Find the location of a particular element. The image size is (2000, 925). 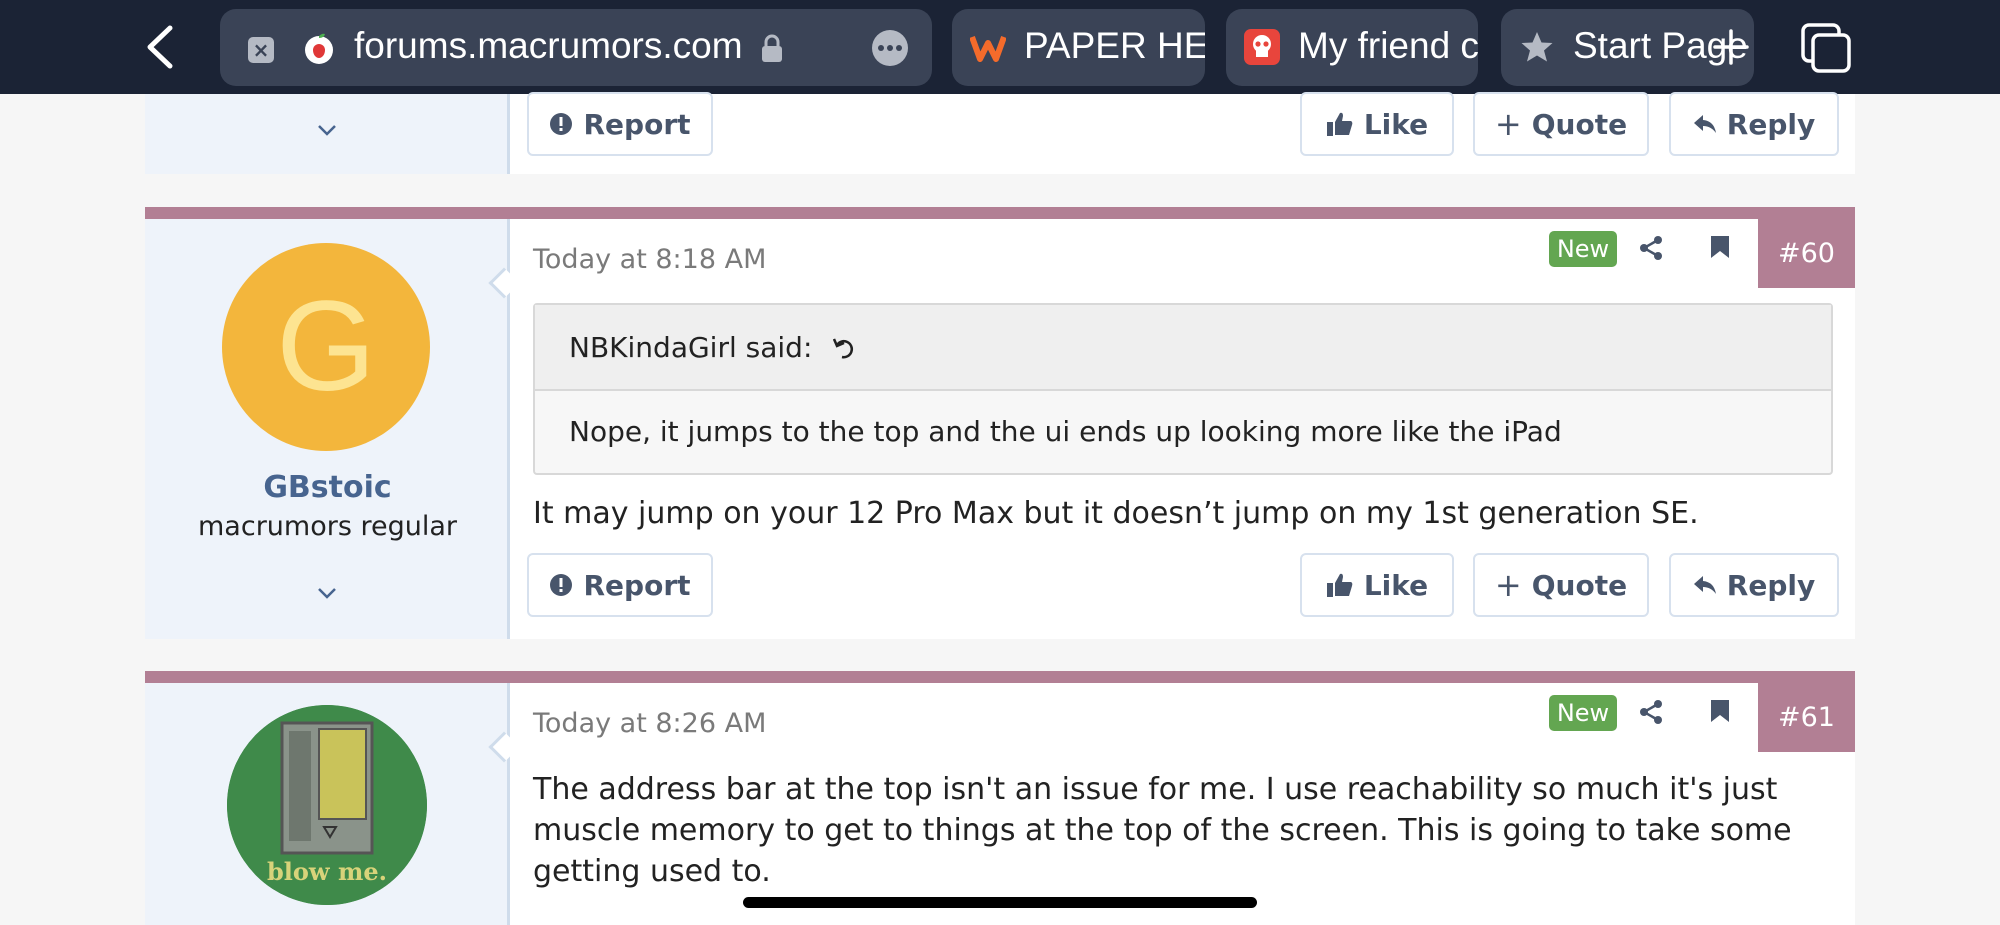

url-text: forums.macrumors.com is located at coordinates (548, 45).